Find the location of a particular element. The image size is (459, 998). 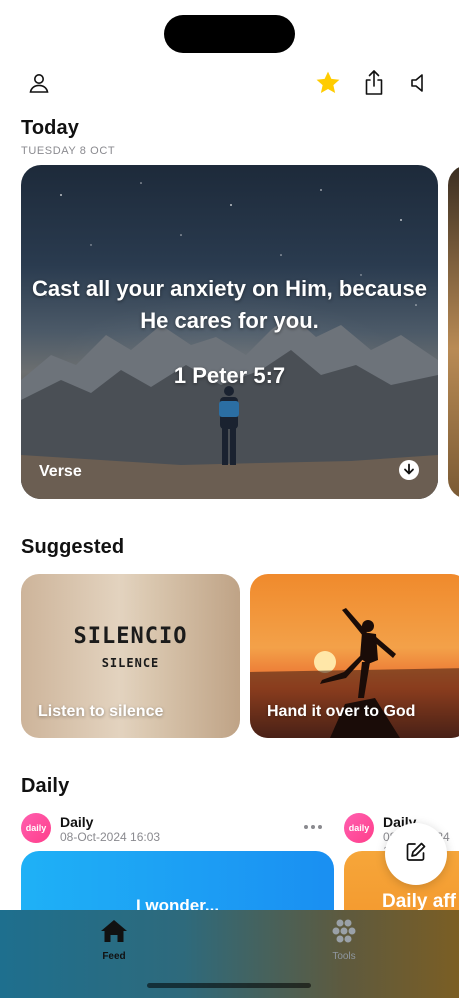

tab-label: Feed is located at coordinates (114, 956).